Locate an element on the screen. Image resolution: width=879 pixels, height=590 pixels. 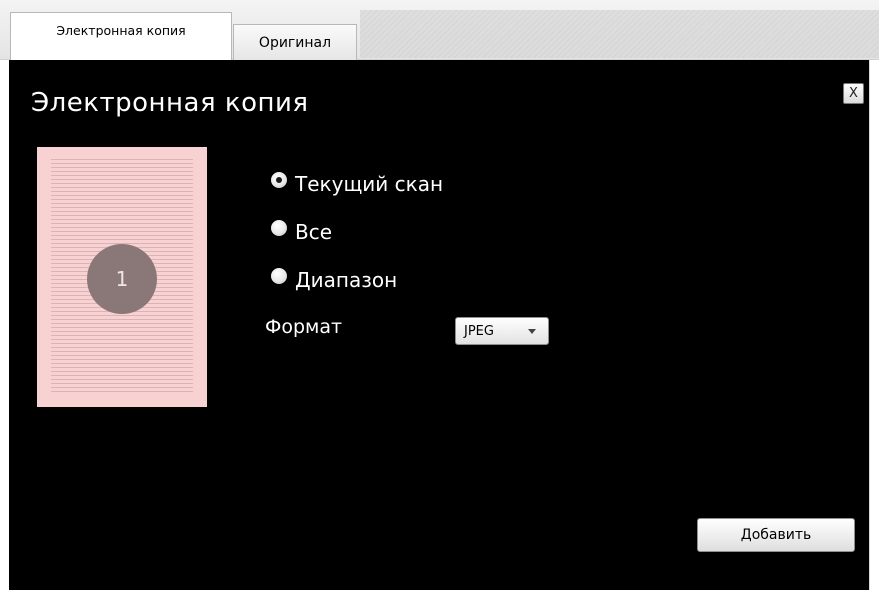
radio-range-label: Диапазон is located at coordinates (346, 280).